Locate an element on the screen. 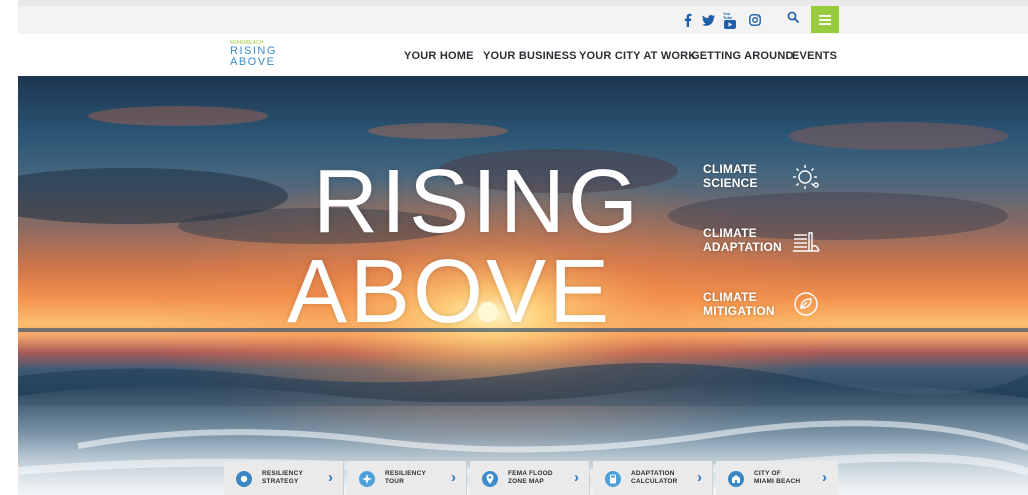 The height and width of the screenshot is (495, 1028). leaf-cycle-icon is located at coordinates (806, 304).